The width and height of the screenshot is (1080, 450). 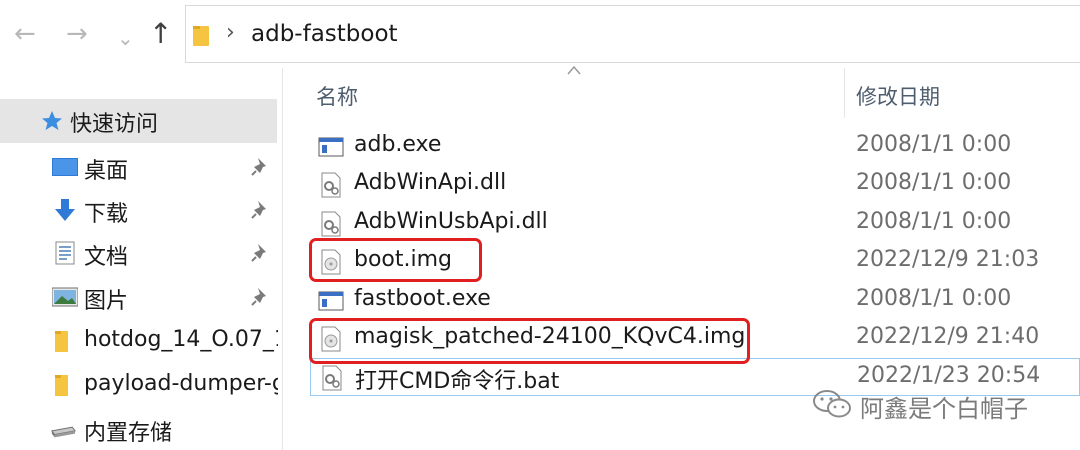 I want to click on sidebar-item-downloads: 下载, so click(x=141, y=210).